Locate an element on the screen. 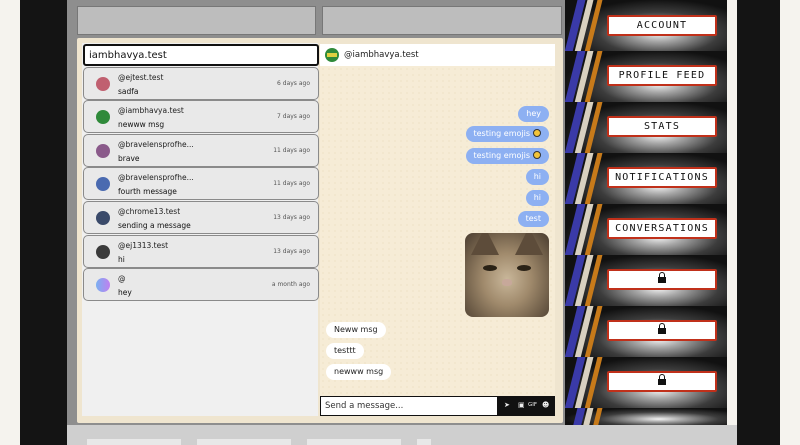 The image size is (800, 445). conversation-time: a month ago is located at coordinates (290, 284).